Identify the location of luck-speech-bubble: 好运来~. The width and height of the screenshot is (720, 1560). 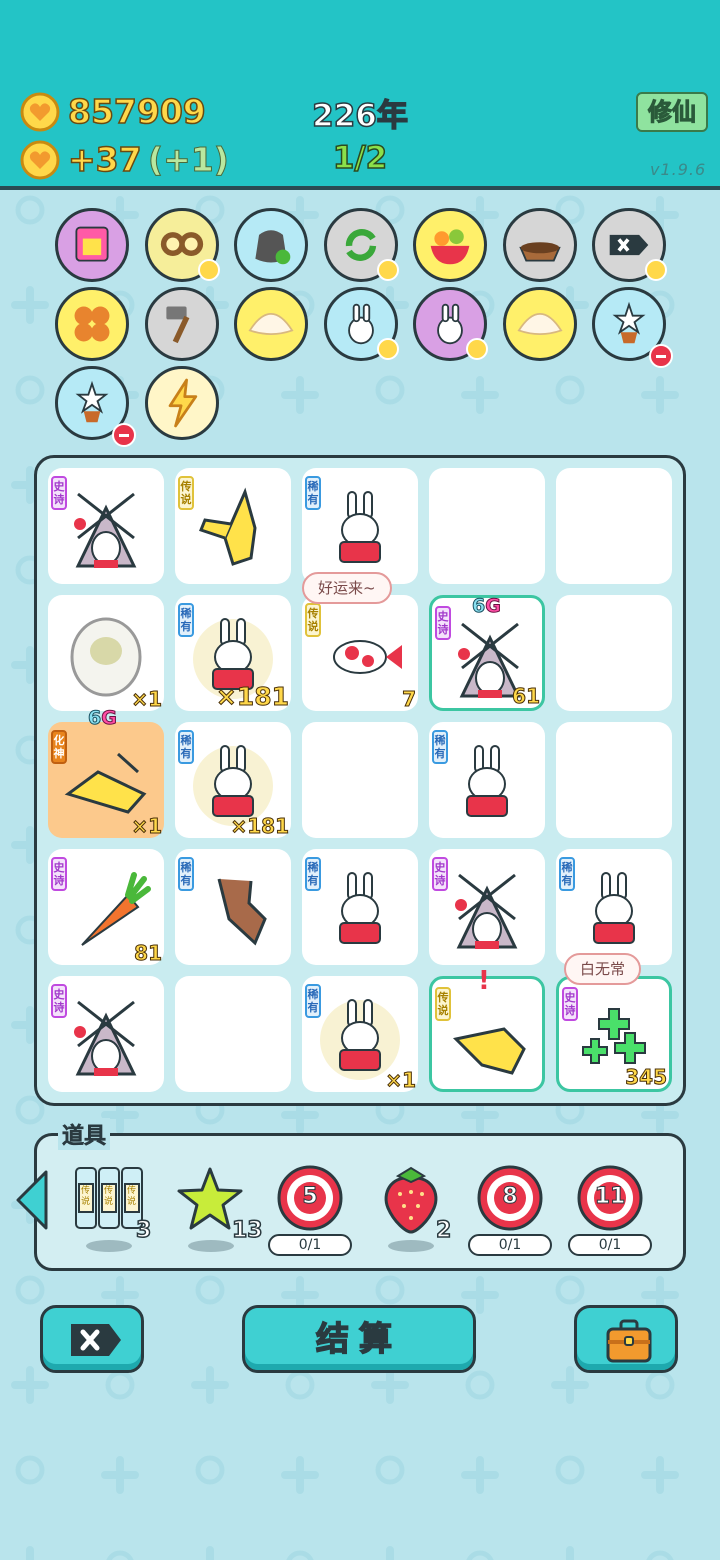
(347, 588).